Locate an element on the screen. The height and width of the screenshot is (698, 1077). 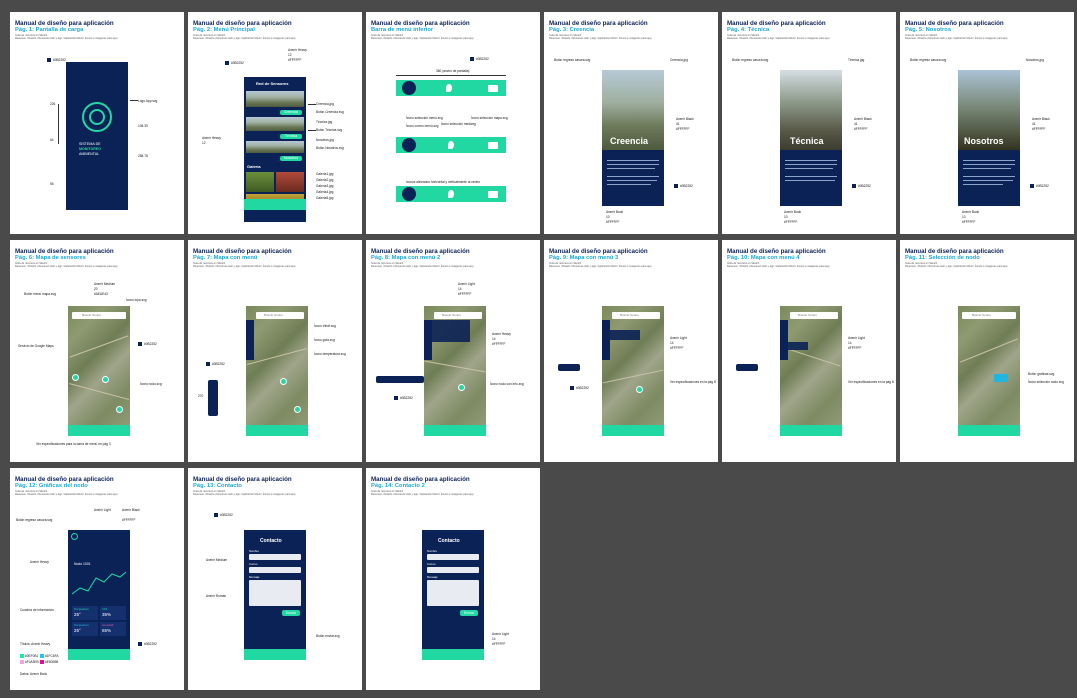
phone-screen: Contacto Nombre Correo Mensaje Enviar is located at coordinates (275, 595).